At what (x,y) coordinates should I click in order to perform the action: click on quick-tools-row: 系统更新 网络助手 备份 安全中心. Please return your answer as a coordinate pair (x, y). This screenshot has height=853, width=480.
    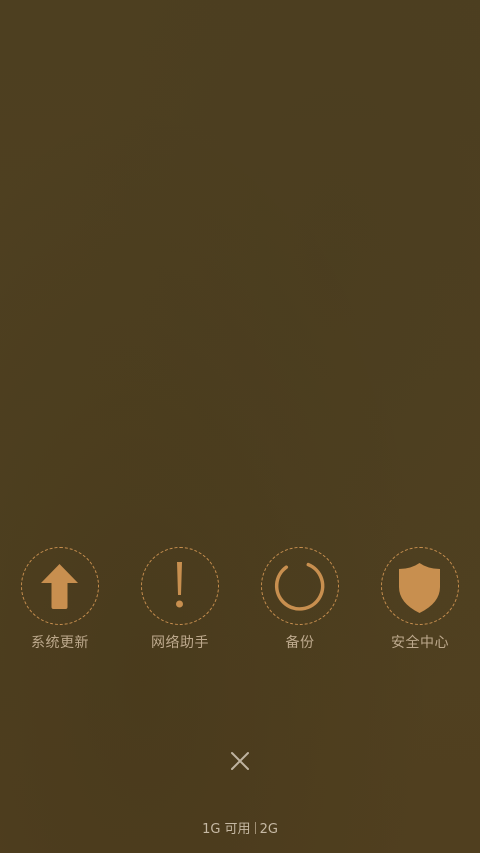
    Looking at the image, I should click on (240, 602).